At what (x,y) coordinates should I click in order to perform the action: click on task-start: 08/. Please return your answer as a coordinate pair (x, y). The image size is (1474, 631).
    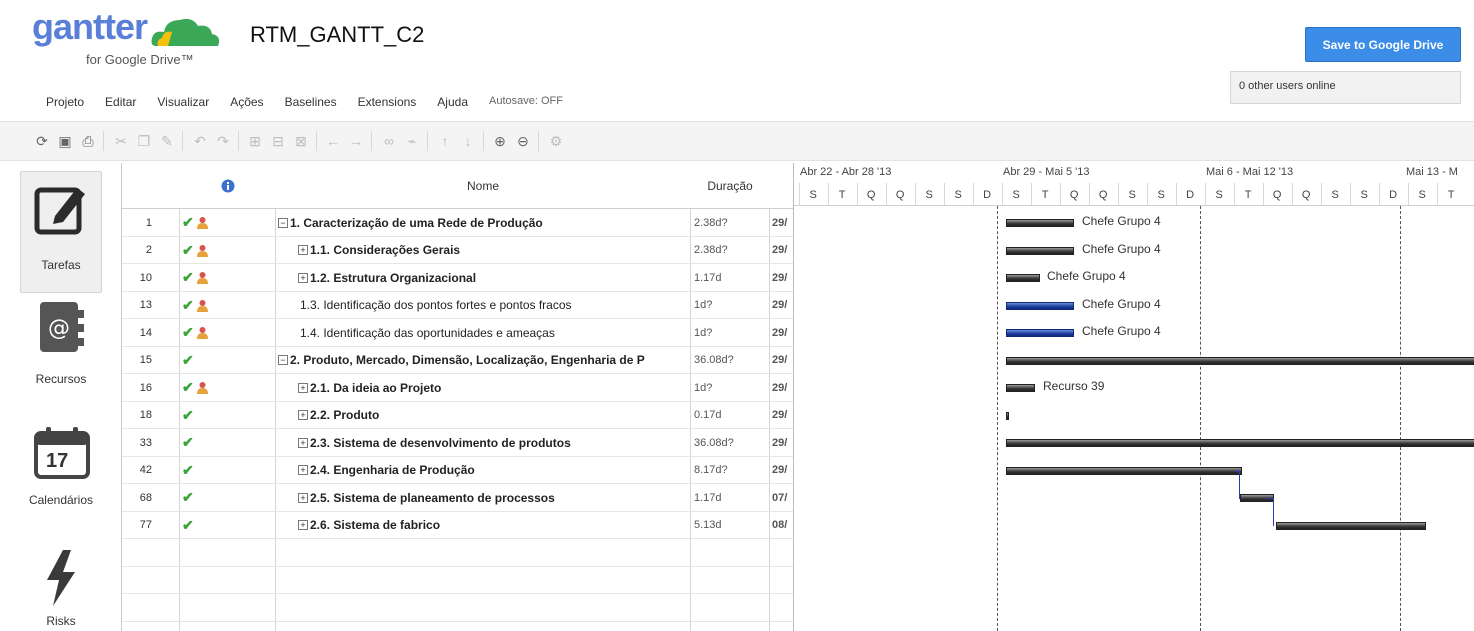
    Looking at the image, I should click on (782, 525).